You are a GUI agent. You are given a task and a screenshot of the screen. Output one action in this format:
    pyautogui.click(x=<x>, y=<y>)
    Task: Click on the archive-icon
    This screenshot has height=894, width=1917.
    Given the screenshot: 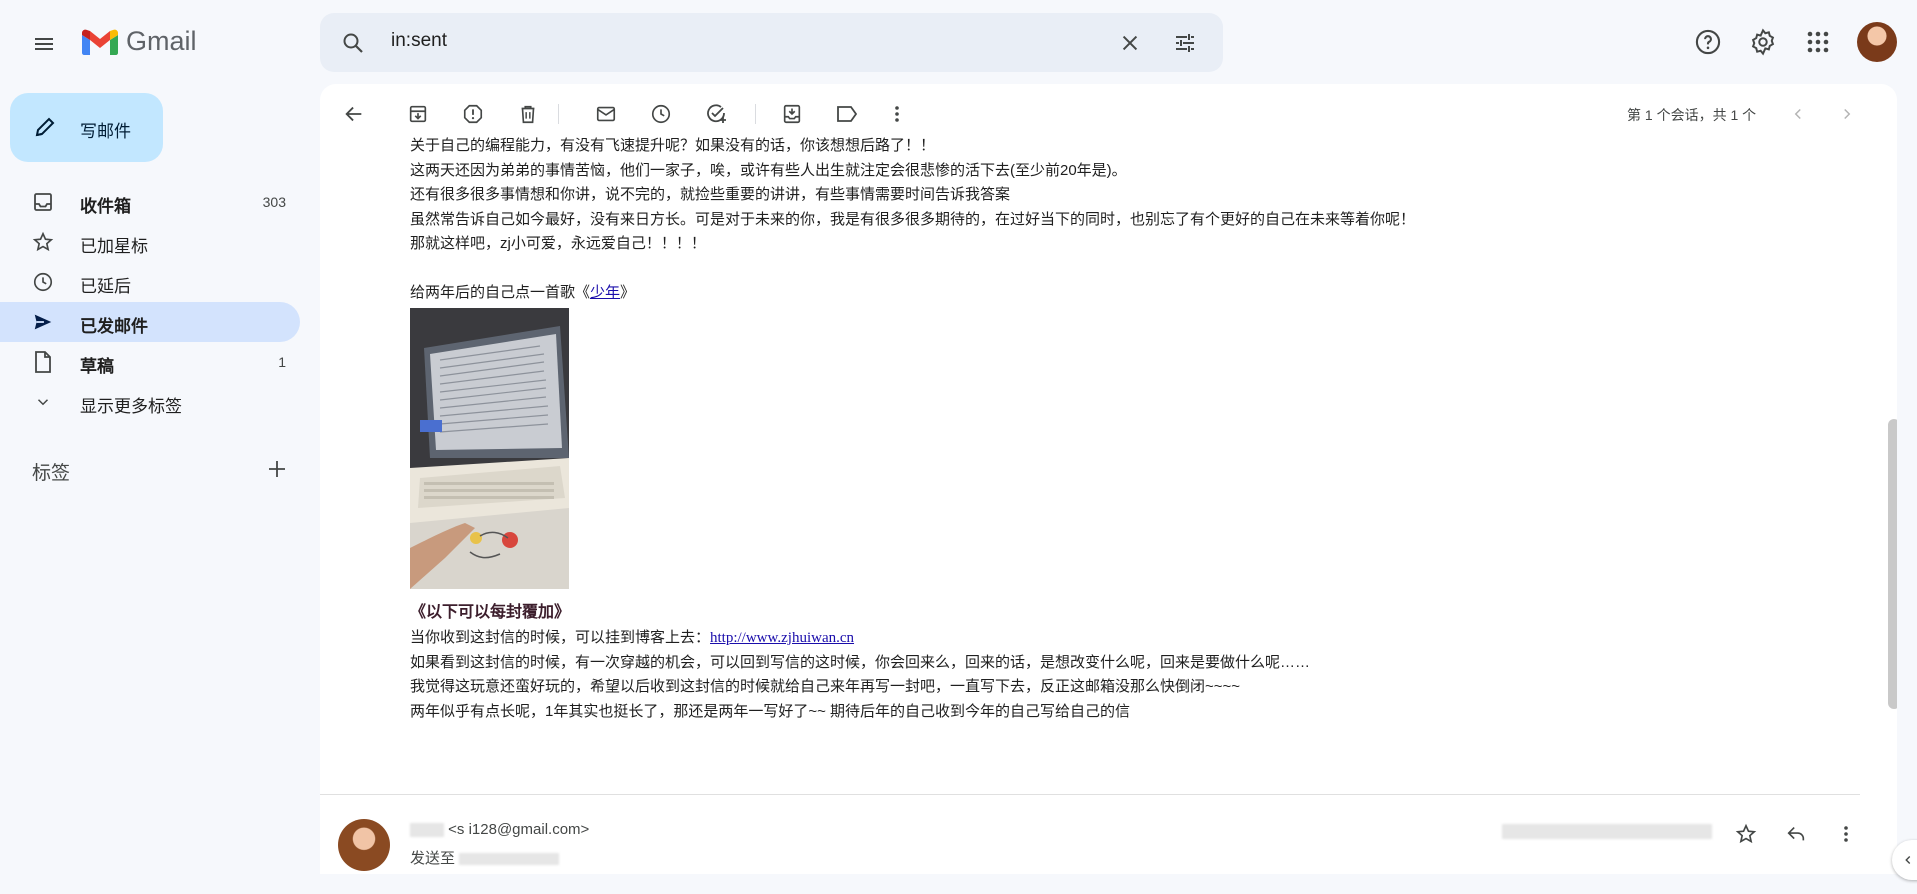 What is the action you would take?
    pyautogui.click(x=418, y=114)
    